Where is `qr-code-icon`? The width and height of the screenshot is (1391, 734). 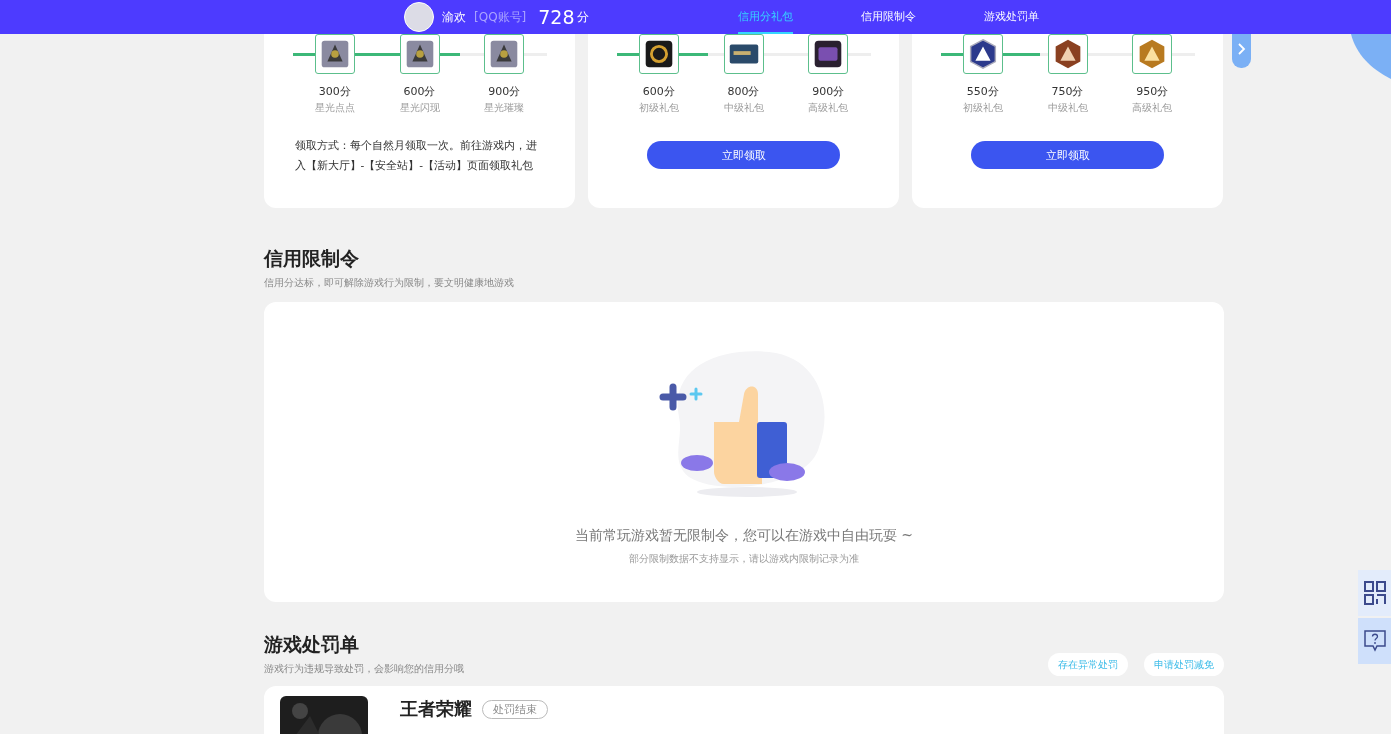
qr-code-icon is located at coordinates (1374, 593).